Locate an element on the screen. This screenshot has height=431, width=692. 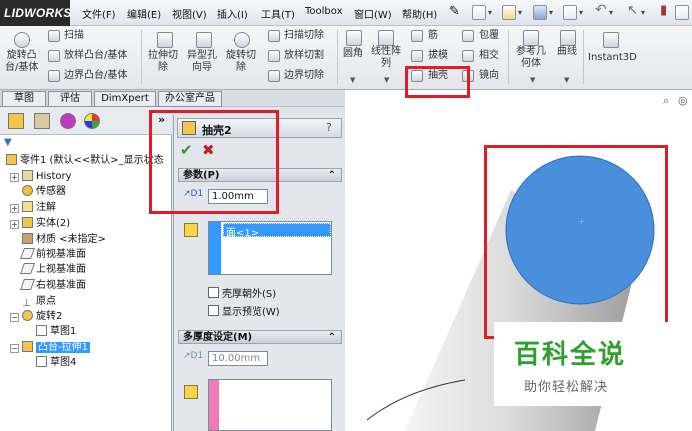
help-icon: ? is located at coordinates (329, 127).